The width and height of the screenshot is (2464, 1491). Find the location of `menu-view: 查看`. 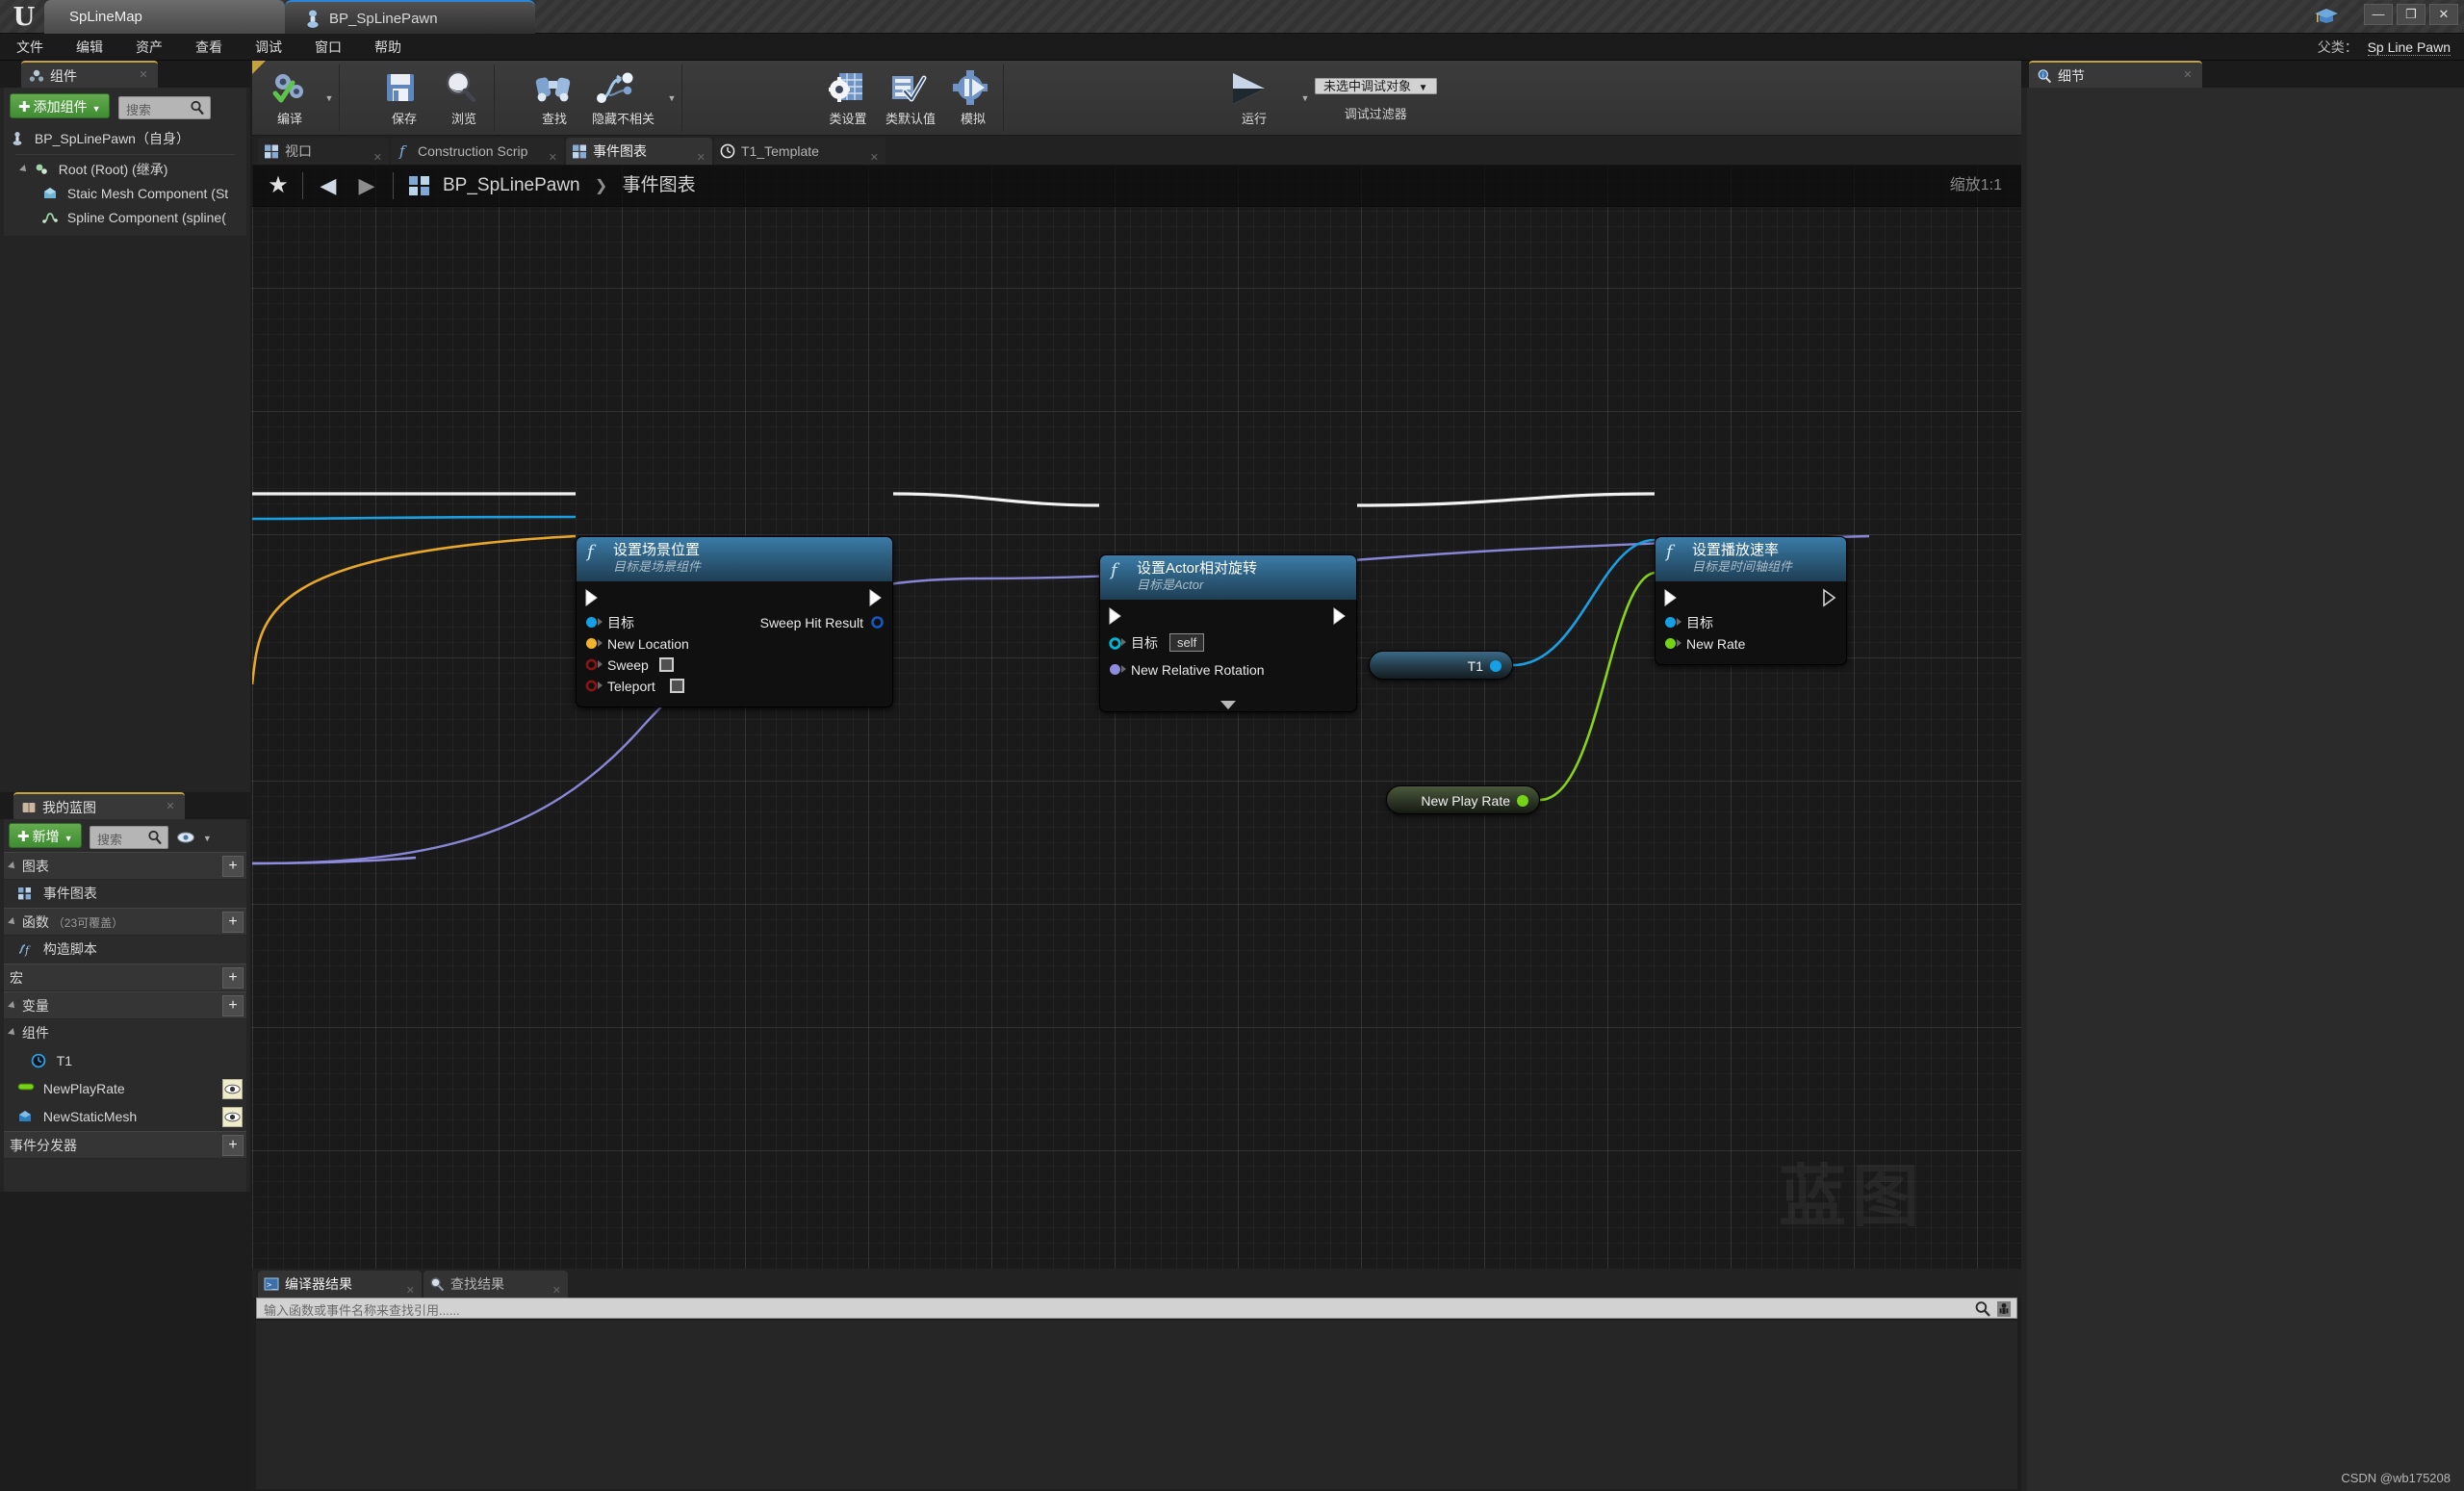

menu-view: 查看 is located at coordinates (209, 47).